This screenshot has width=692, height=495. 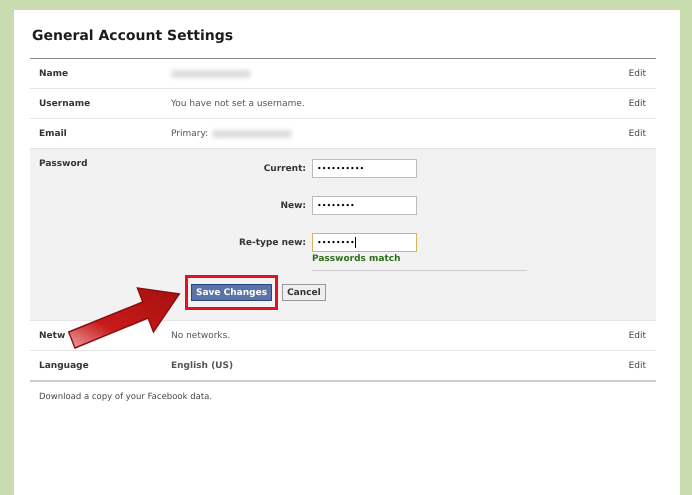 What do you see at coordinates (347, 397) in the screenshot?
I see `download-link: Download a copy of your Facebook data.` at bounding box center [347, 397].